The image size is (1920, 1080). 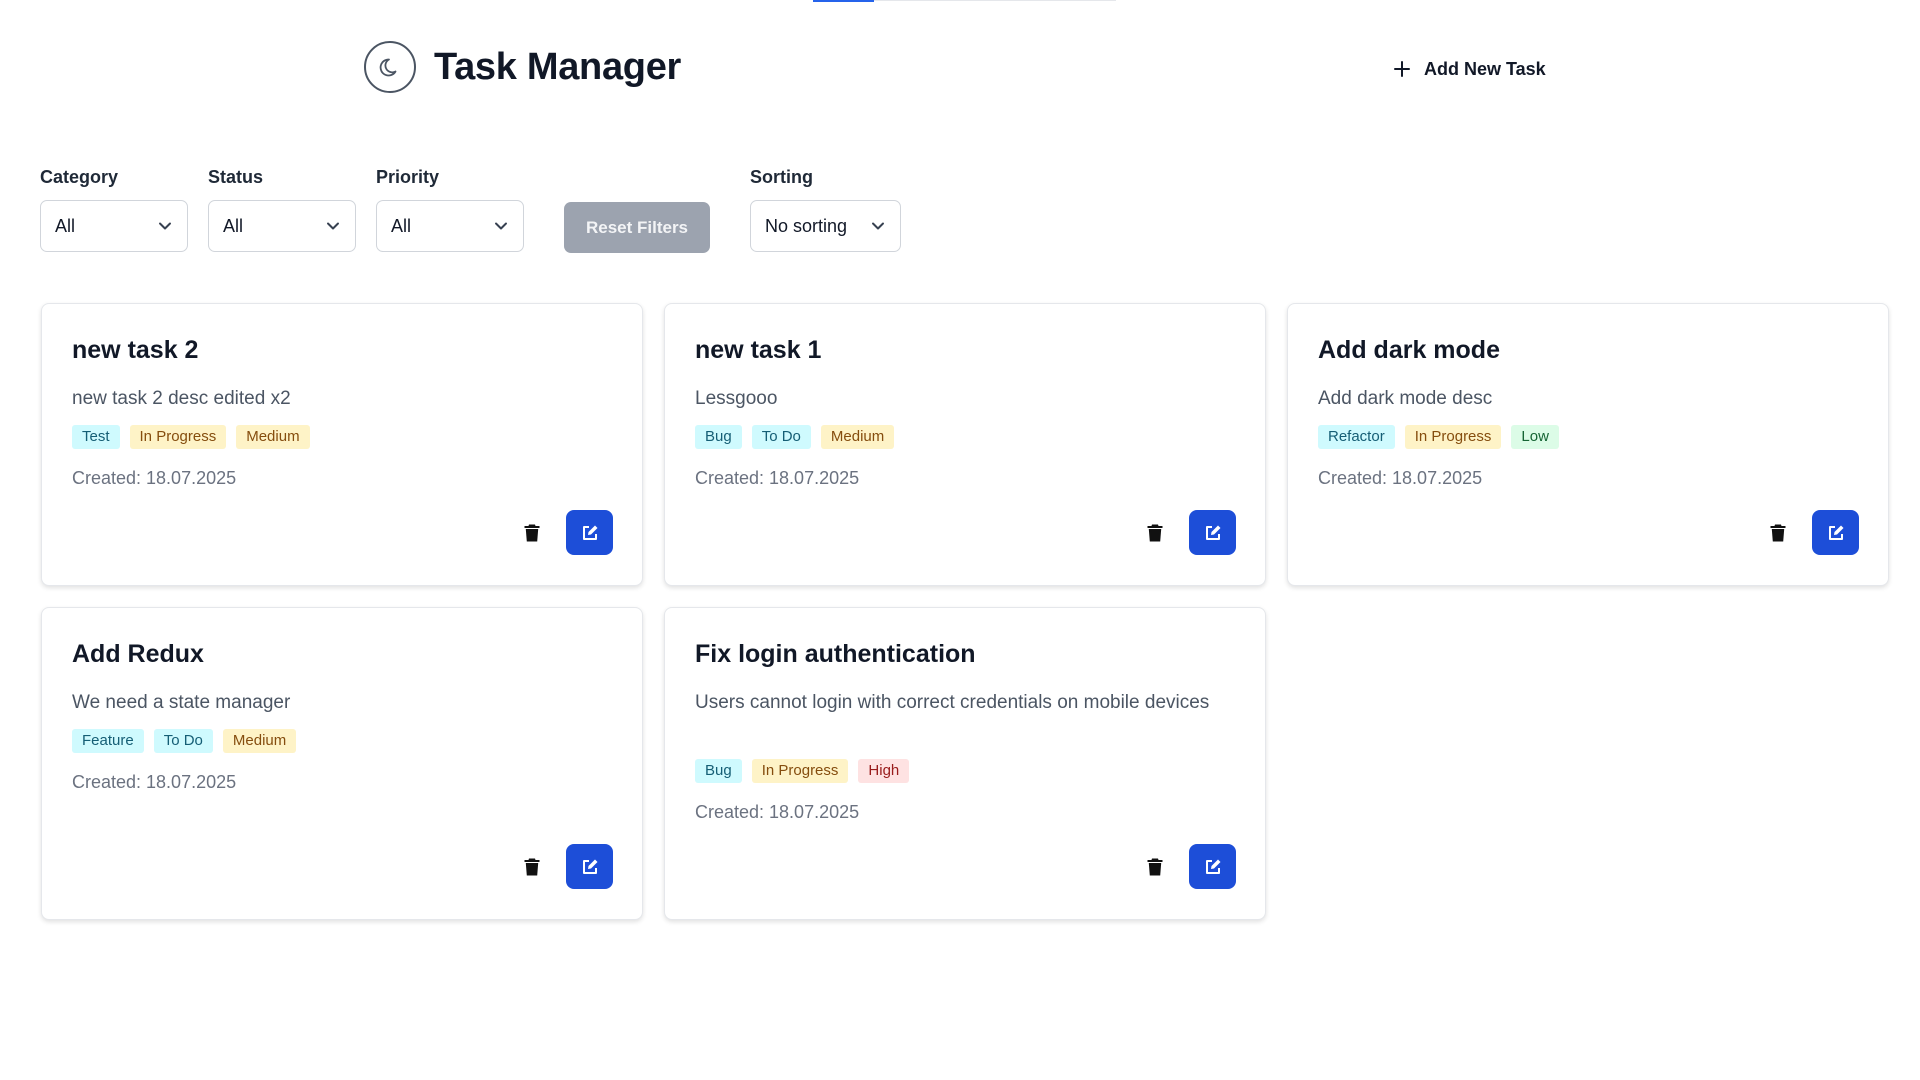 I want to click on sorting-select: No sorting, so click(x=825, y=226).